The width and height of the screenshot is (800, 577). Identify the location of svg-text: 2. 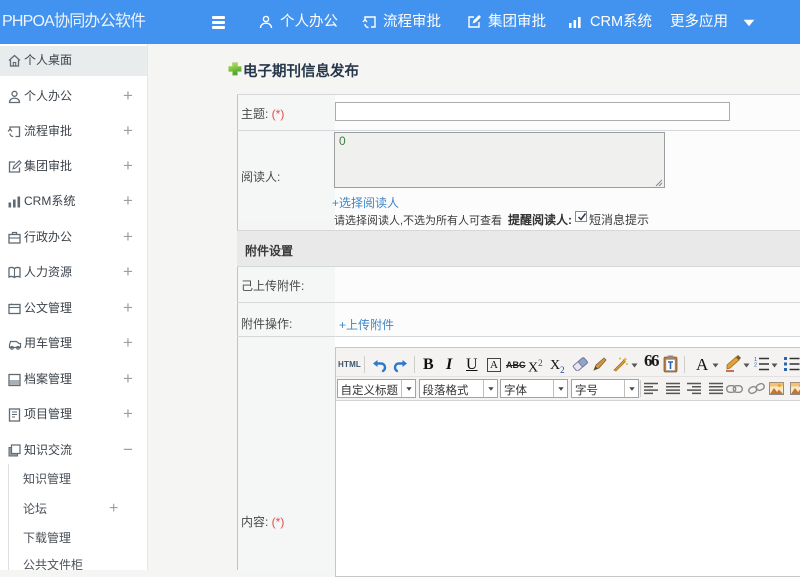
(755, 366).